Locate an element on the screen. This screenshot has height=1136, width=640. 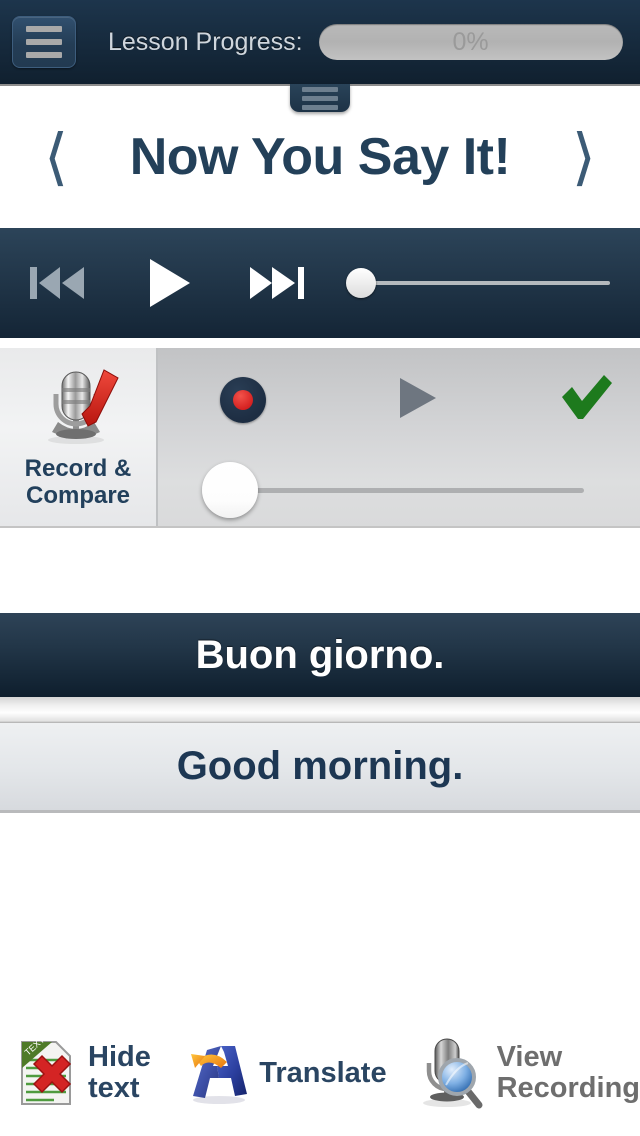
lesson-progress-value: 0% is located at coordinates (470, 41).